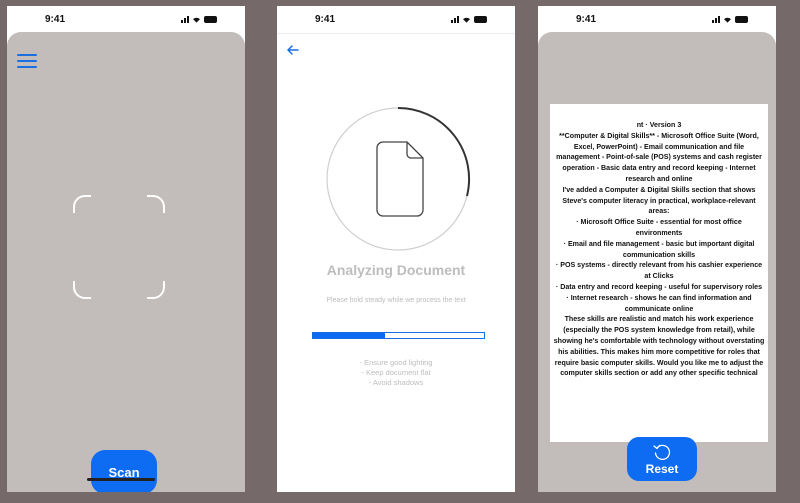 This screenshot has width=800, height=503. What do you see at coordinates (293, 50) in the screenshot?
I see `back-arrow-icon` at bounding box center [293, 50].